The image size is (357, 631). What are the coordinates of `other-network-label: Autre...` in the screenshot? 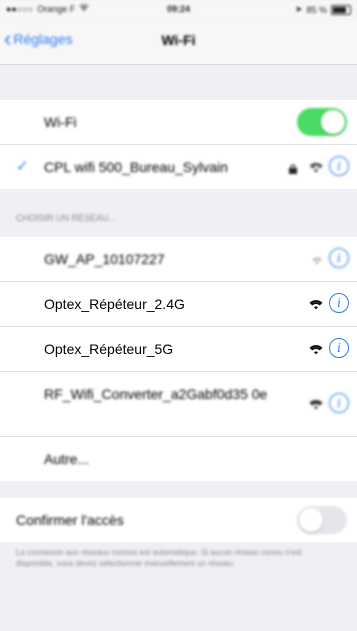 It's located at (67, 459).